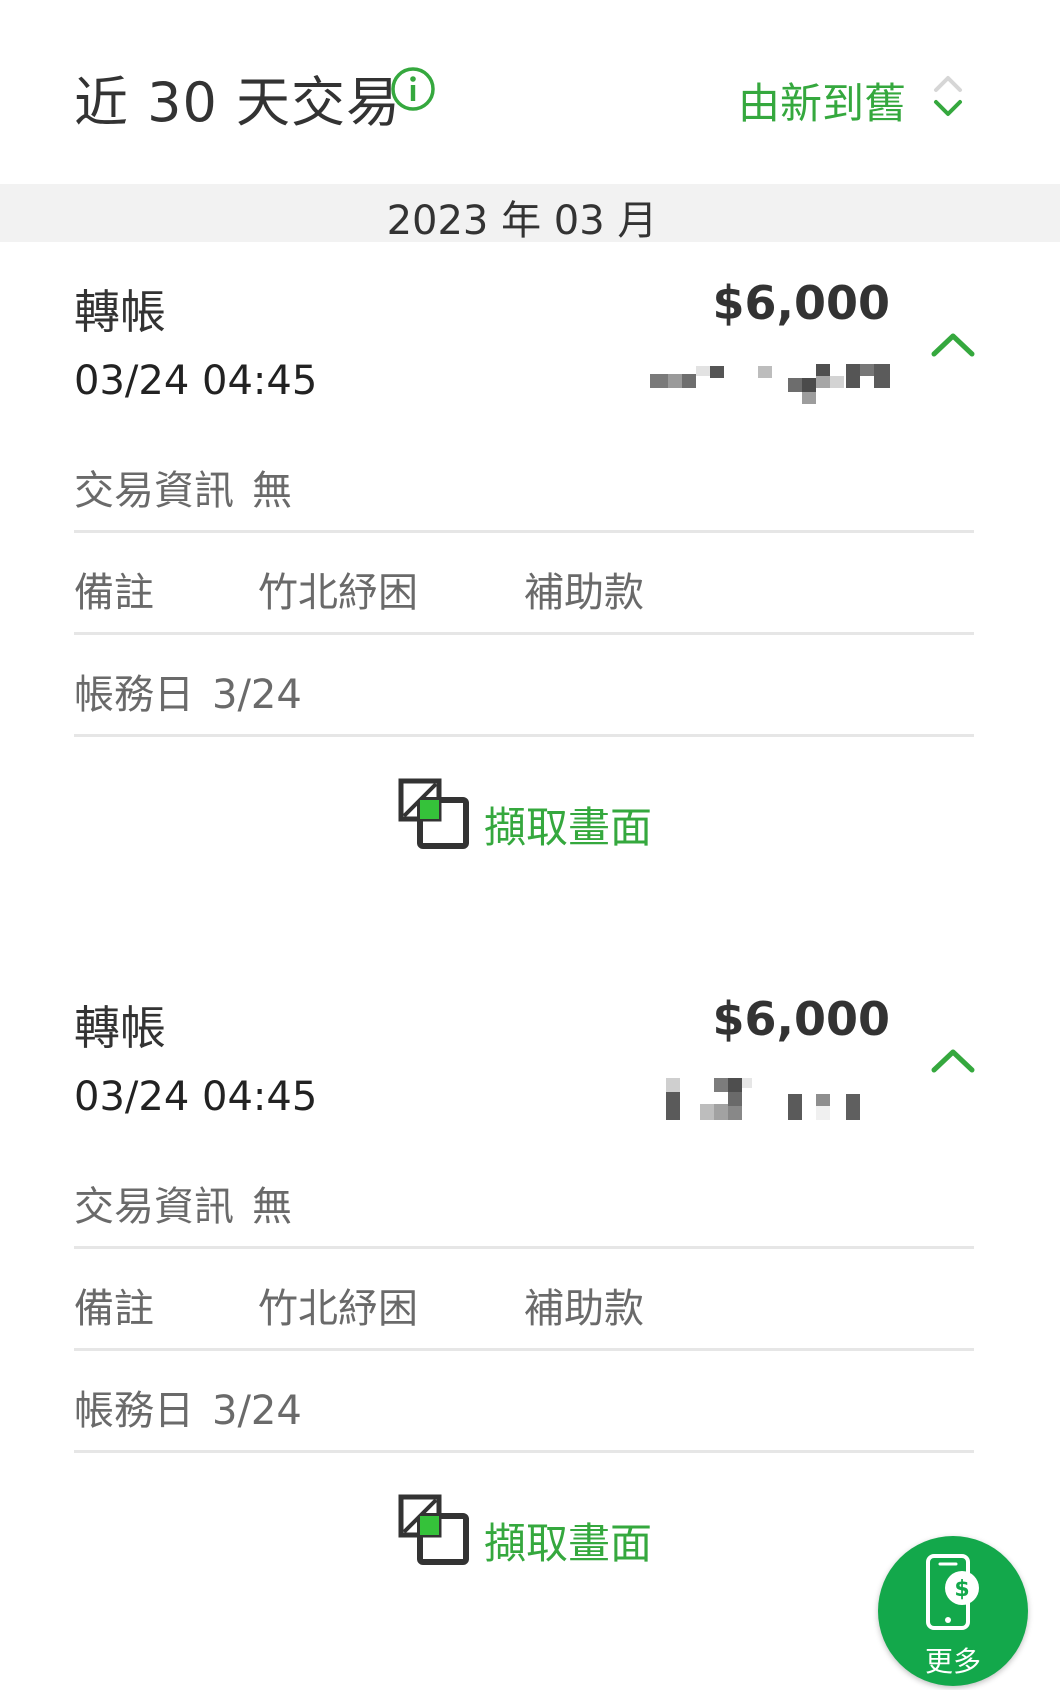 This screenshot has height=1690, width=1060. Describe the element at coordinates (822, 100) in the screenshot. I see `sort-order-button: 由新到舊` at that location.